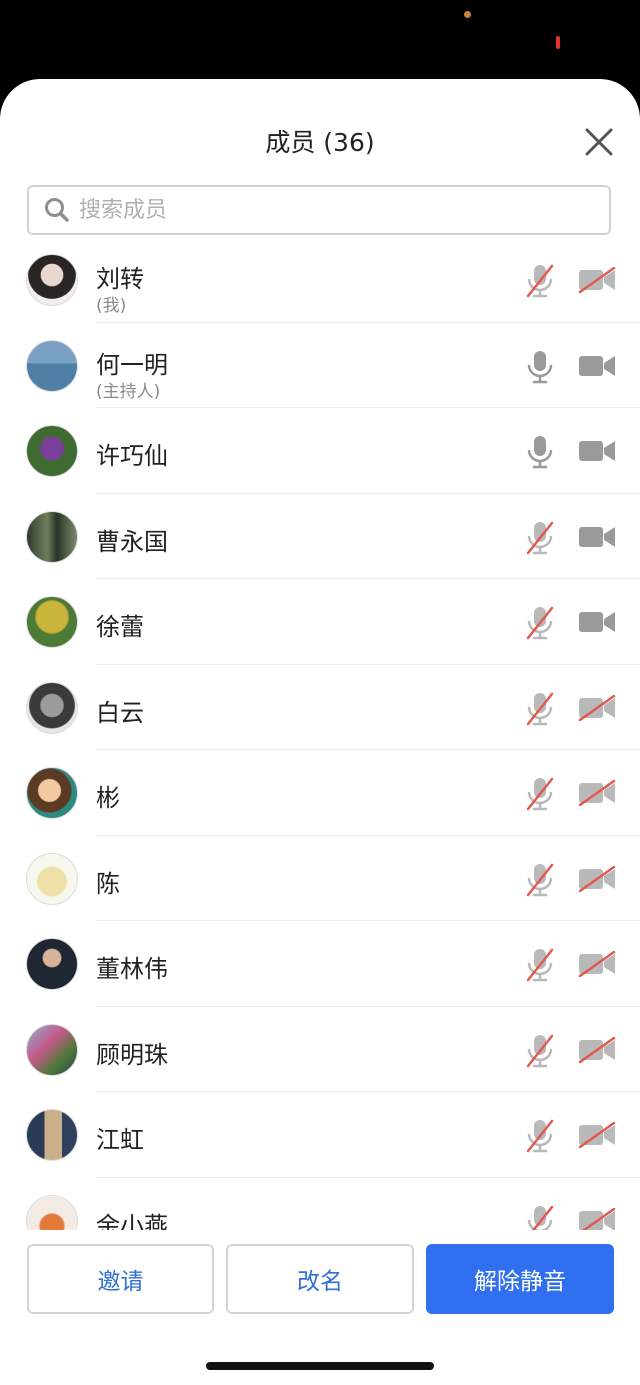 The image size is (640, 1385). What do you see at coordinates (120, 627) in the screenshot?
I see `member-name: 徐蕾` at bounding box center [120, 627].